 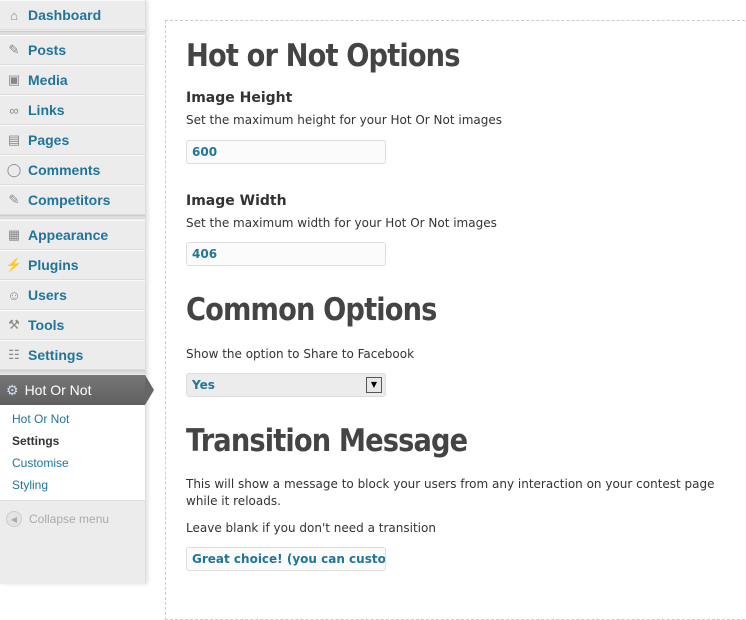 What do you see at coordinates (68, 235) in the screenshot?
I see `menu-label: Appearance` at bounding box center [68, 235].